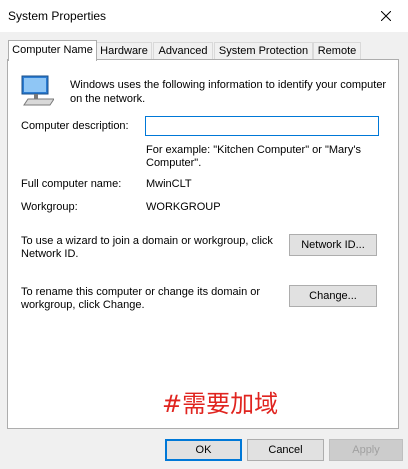 The height and width of the screenshot is (469, 408). What do you see at coordinates (37, 90) in the screenshot?
I see `computer-icon` at bounding box center [37, 90].